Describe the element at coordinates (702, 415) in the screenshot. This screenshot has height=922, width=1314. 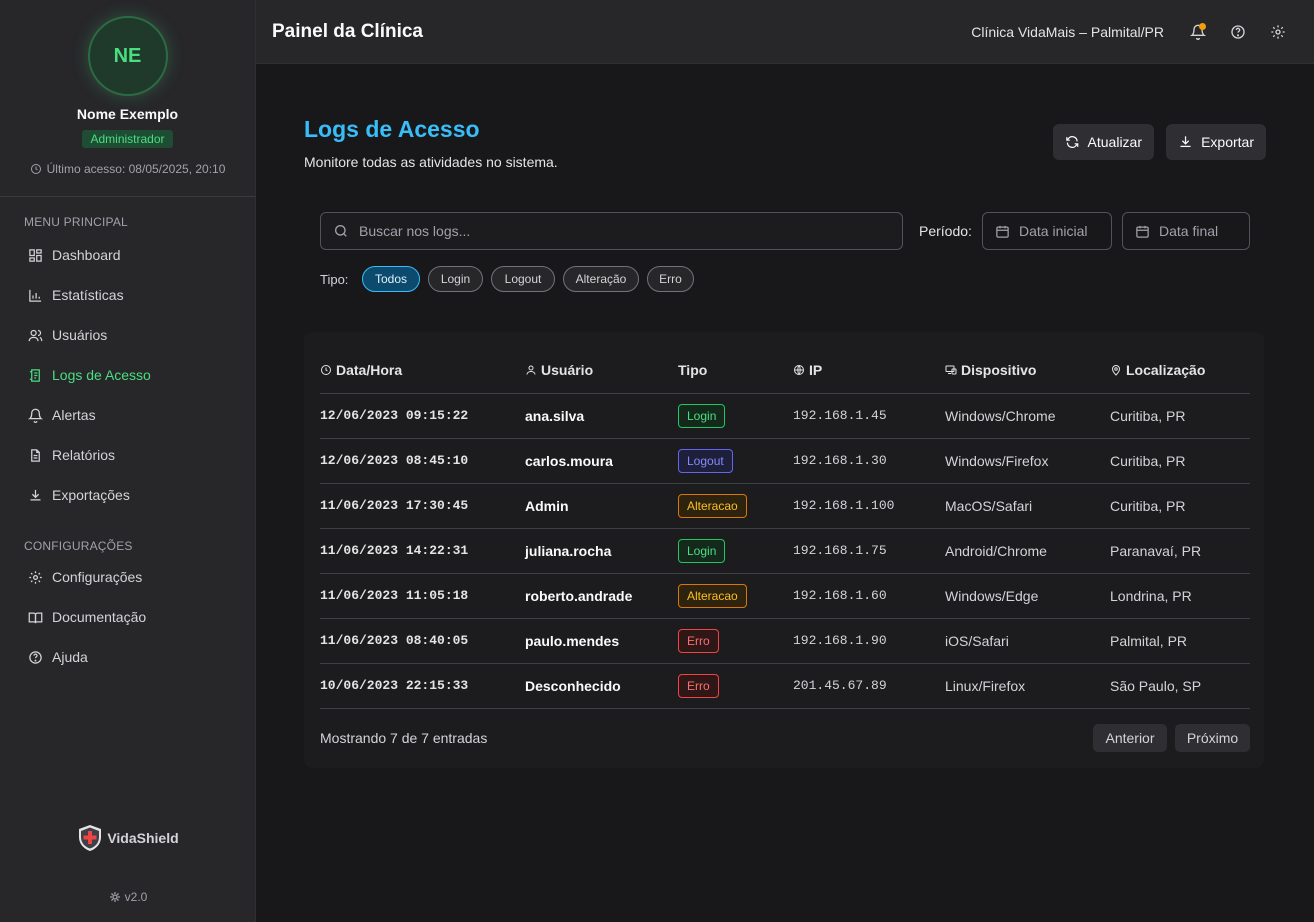
I see `type-badge: Login` at that location.